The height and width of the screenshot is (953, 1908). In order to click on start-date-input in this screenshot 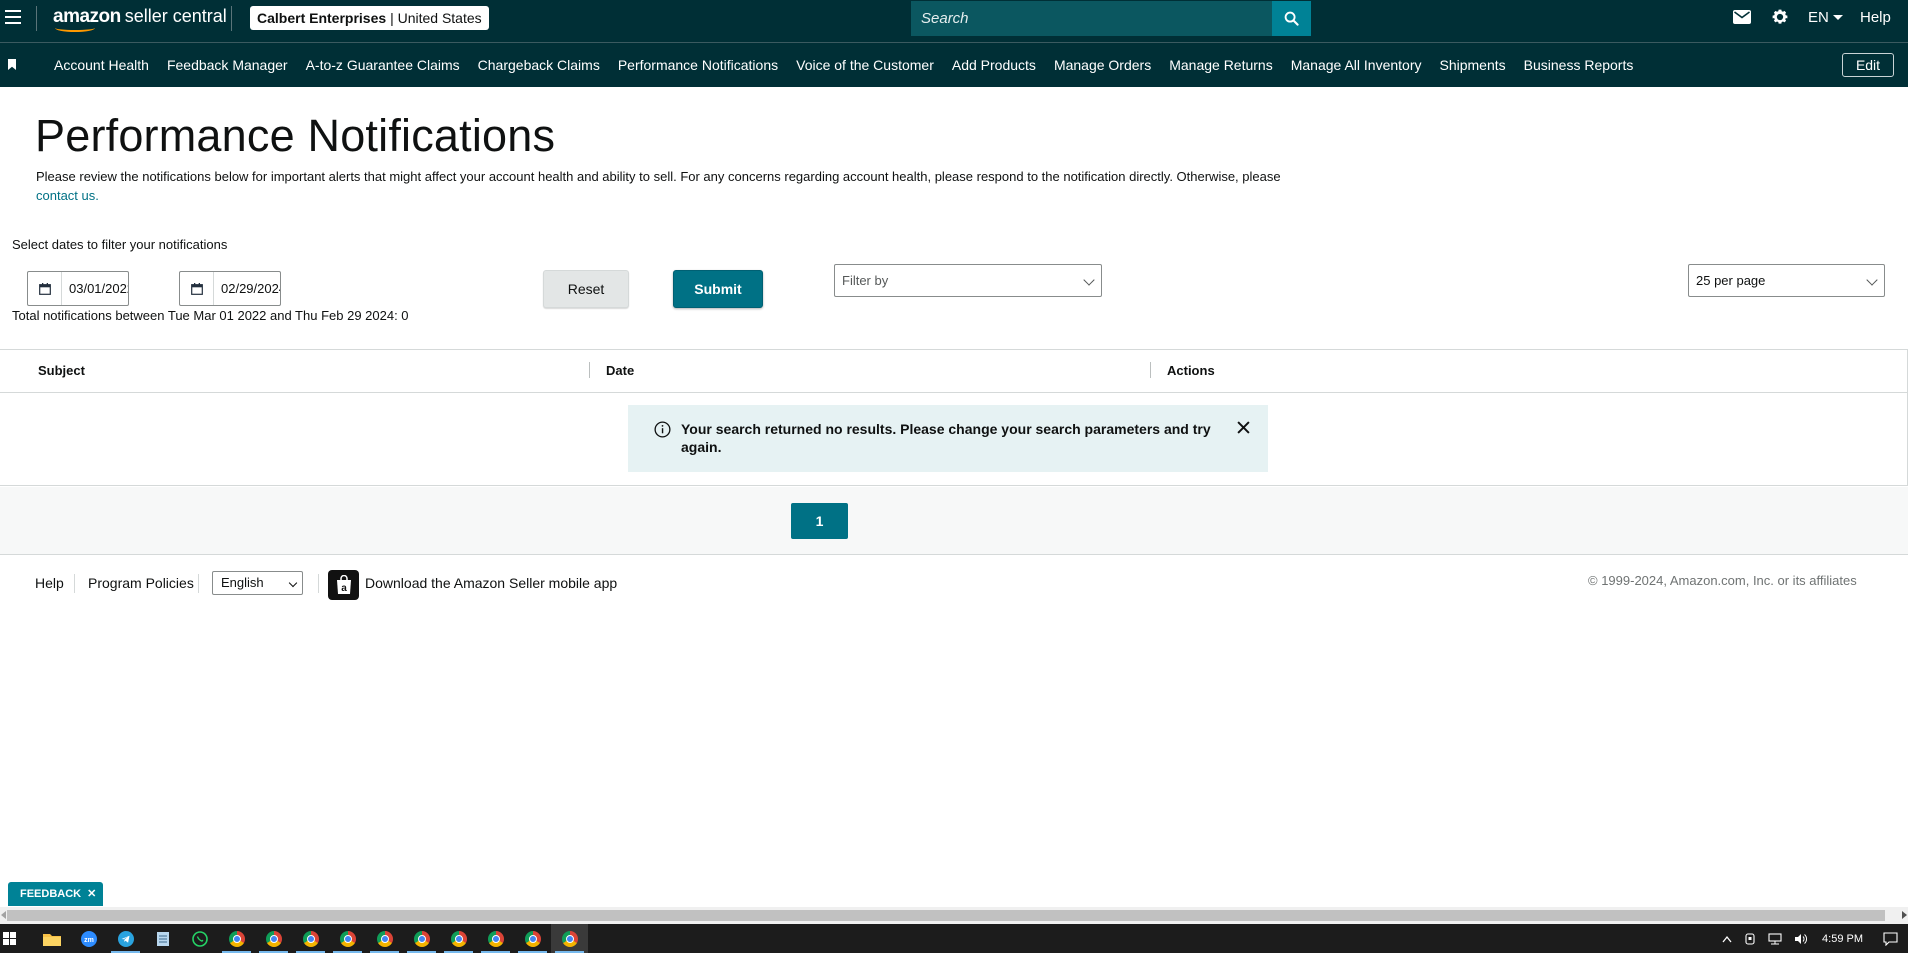, I will do `click(95, 288)`.